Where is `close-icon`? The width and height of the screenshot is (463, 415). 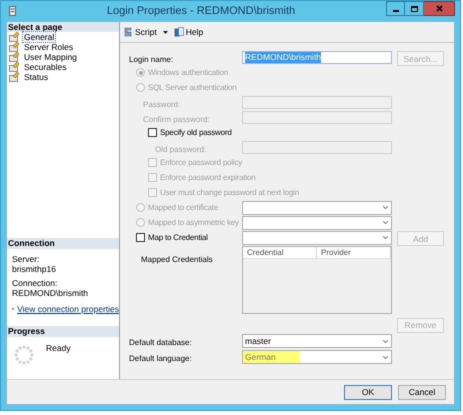 close-icon is located at coordinates (439, 8).